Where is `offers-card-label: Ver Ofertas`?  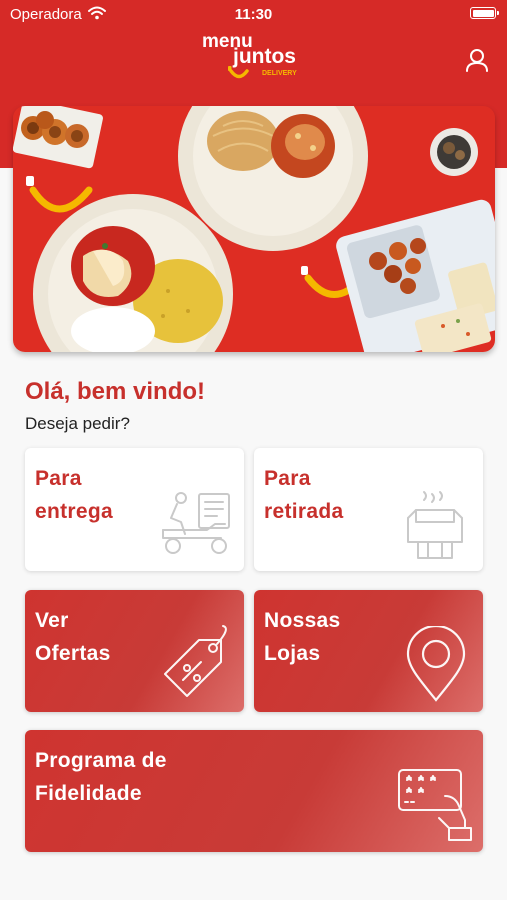 offers-card-label: Ver Ofertas is located at coordinates (73, 637).